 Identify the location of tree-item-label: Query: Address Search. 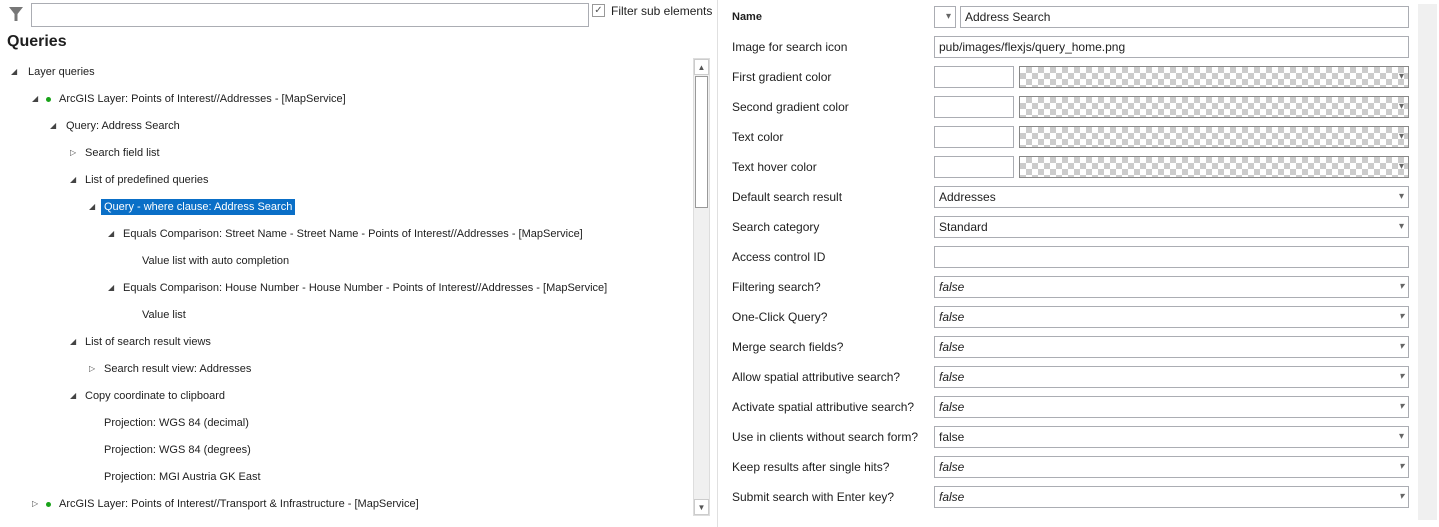
(123, 126).